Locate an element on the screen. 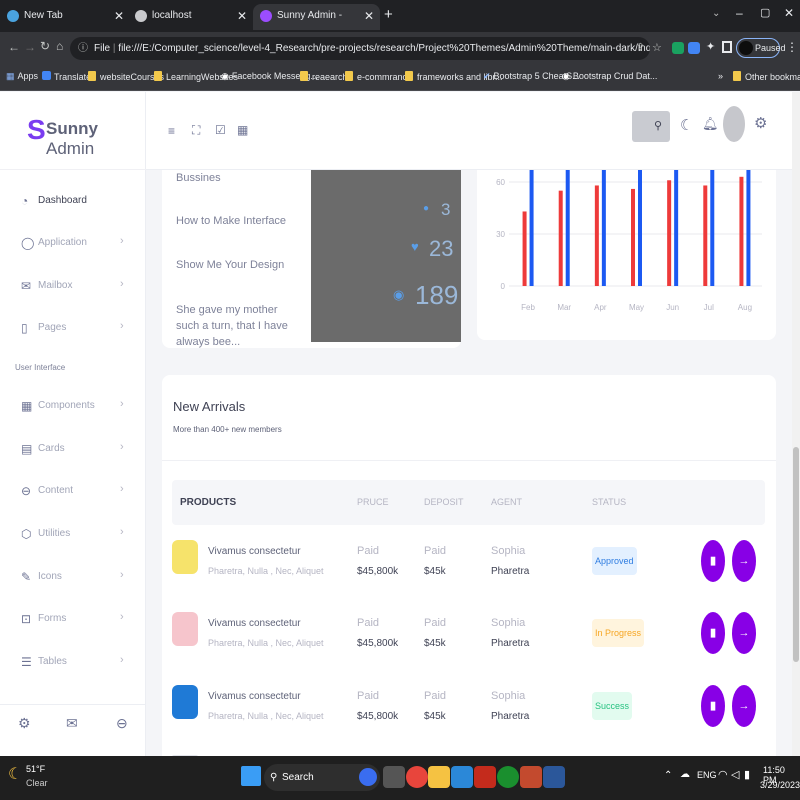 This screenshot has width=800, height=800. cloud-icon: ☁ is located at coordinates (685, 774).